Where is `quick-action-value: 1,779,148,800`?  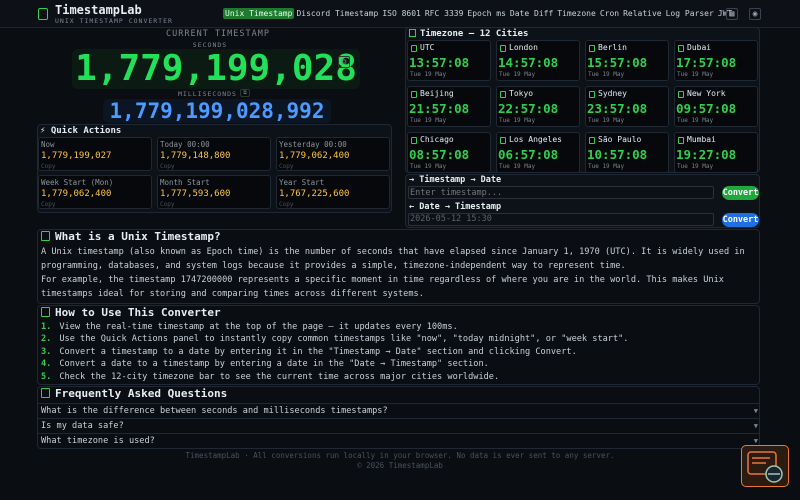
quick-action-value: 1,779,148,800 is located at coordinates (195, 156).